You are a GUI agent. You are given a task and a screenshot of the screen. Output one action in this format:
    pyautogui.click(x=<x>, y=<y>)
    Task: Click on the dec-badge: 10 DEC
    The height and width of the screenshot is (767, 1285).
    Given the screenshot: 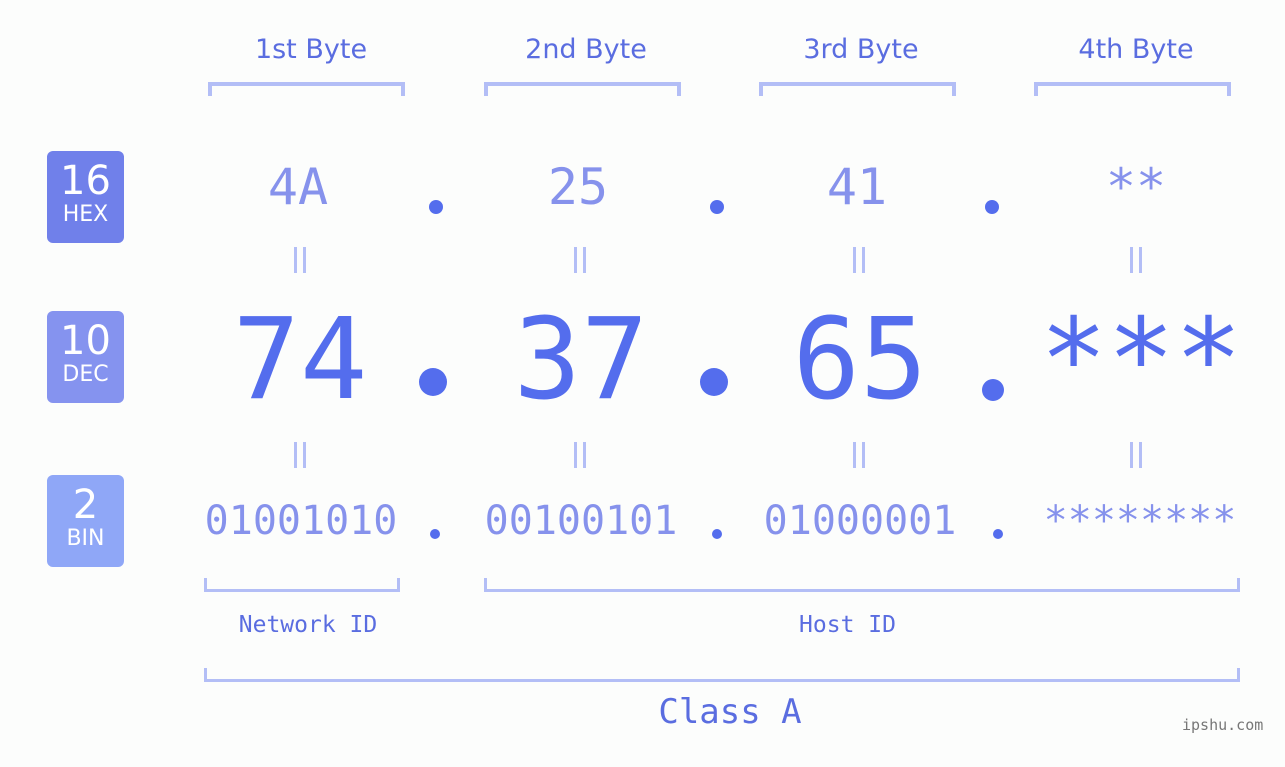 What is the action you would take?
    pyautogui.click(x=85, y=357)
    